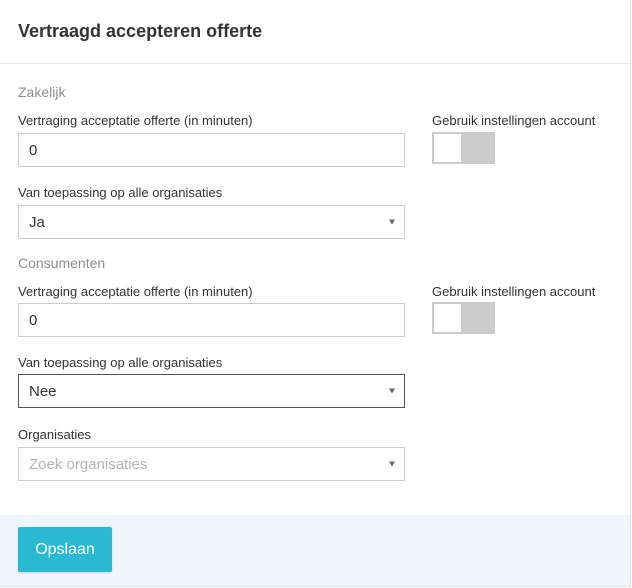 This screenshot has width=632, height=588. I want to click on consumers-delay-value: 0, so click(33, 320).